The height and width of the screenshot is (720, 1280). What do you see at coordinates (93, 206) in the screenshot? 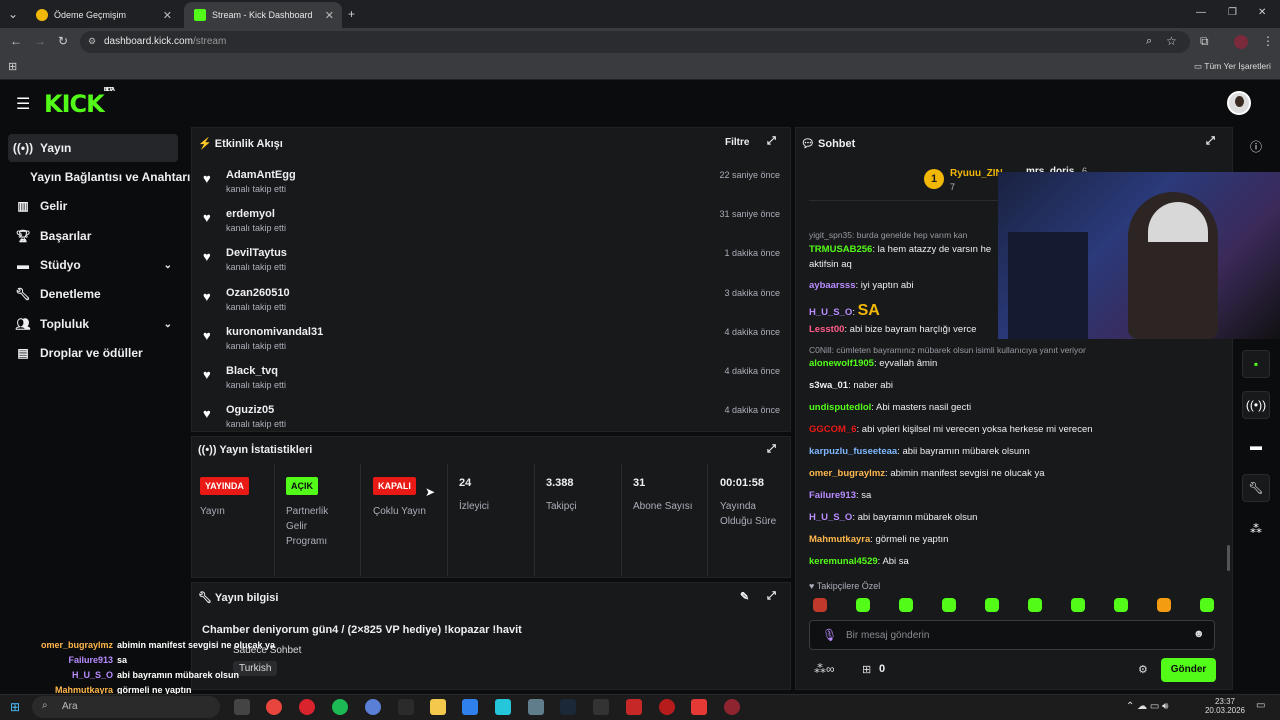
I see `sidebar-item-gelir: ▥ Gelir` at bounding box center [93, 206].